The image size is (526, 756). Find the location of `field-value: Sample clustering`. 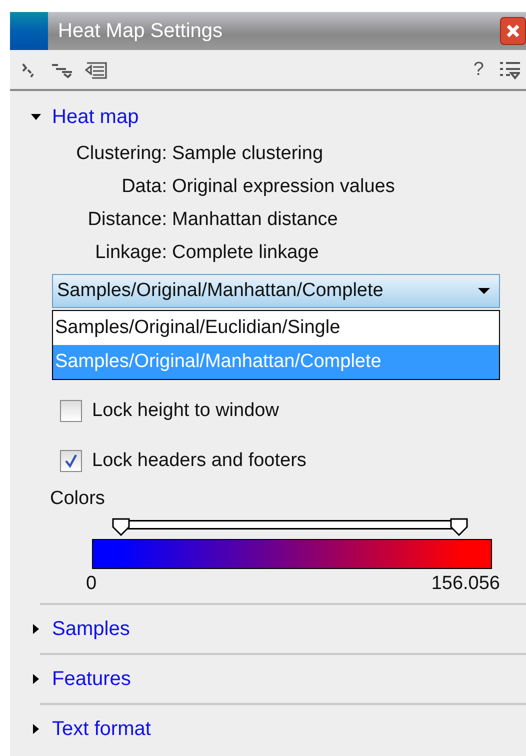

field-value: Sample clustering is located at coordinates (248, 154).